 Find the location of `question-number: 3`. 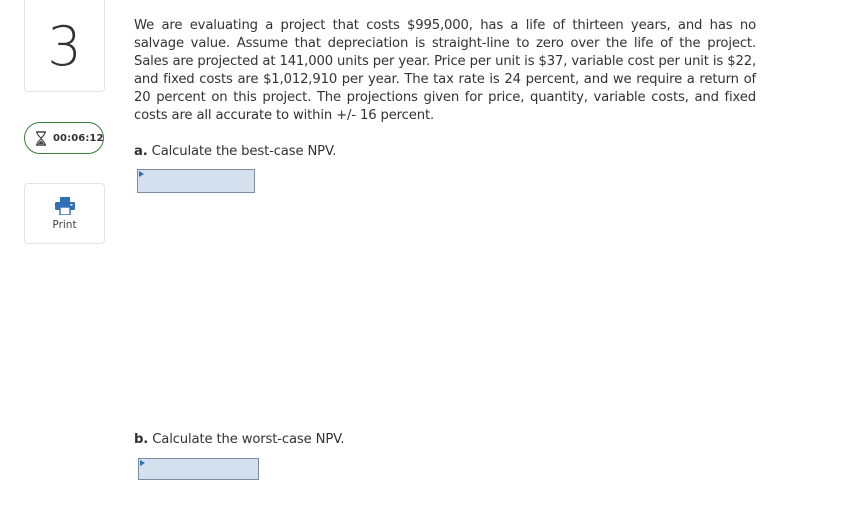

question-number: 3 is located at coordinates (64, 46).